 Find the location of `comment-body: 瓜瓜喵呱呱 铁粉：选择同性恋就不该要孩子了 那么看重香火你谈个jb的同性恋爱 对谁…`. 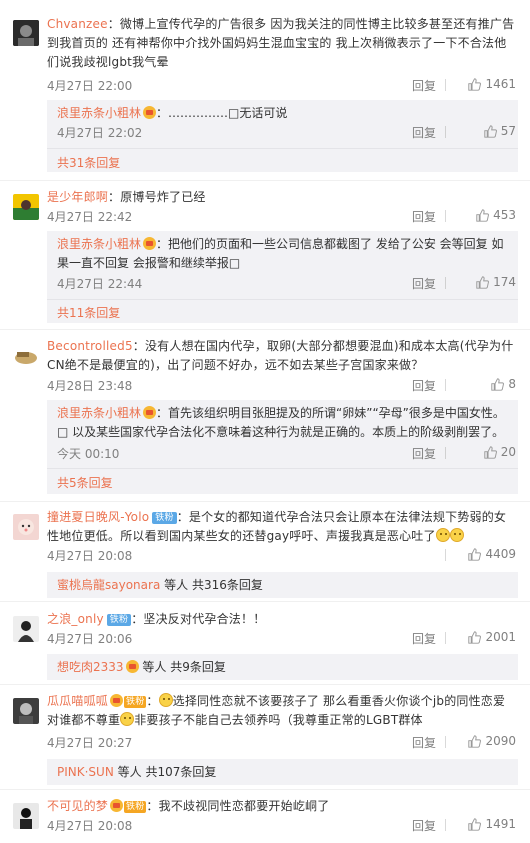

comment-body: 瓜瓜喵呱呱 铁粉：选择同性恋就不该要孩子了 那么看重香火你谈个jb的同性恋爱 对谁… is located at coordinates (282, 711).